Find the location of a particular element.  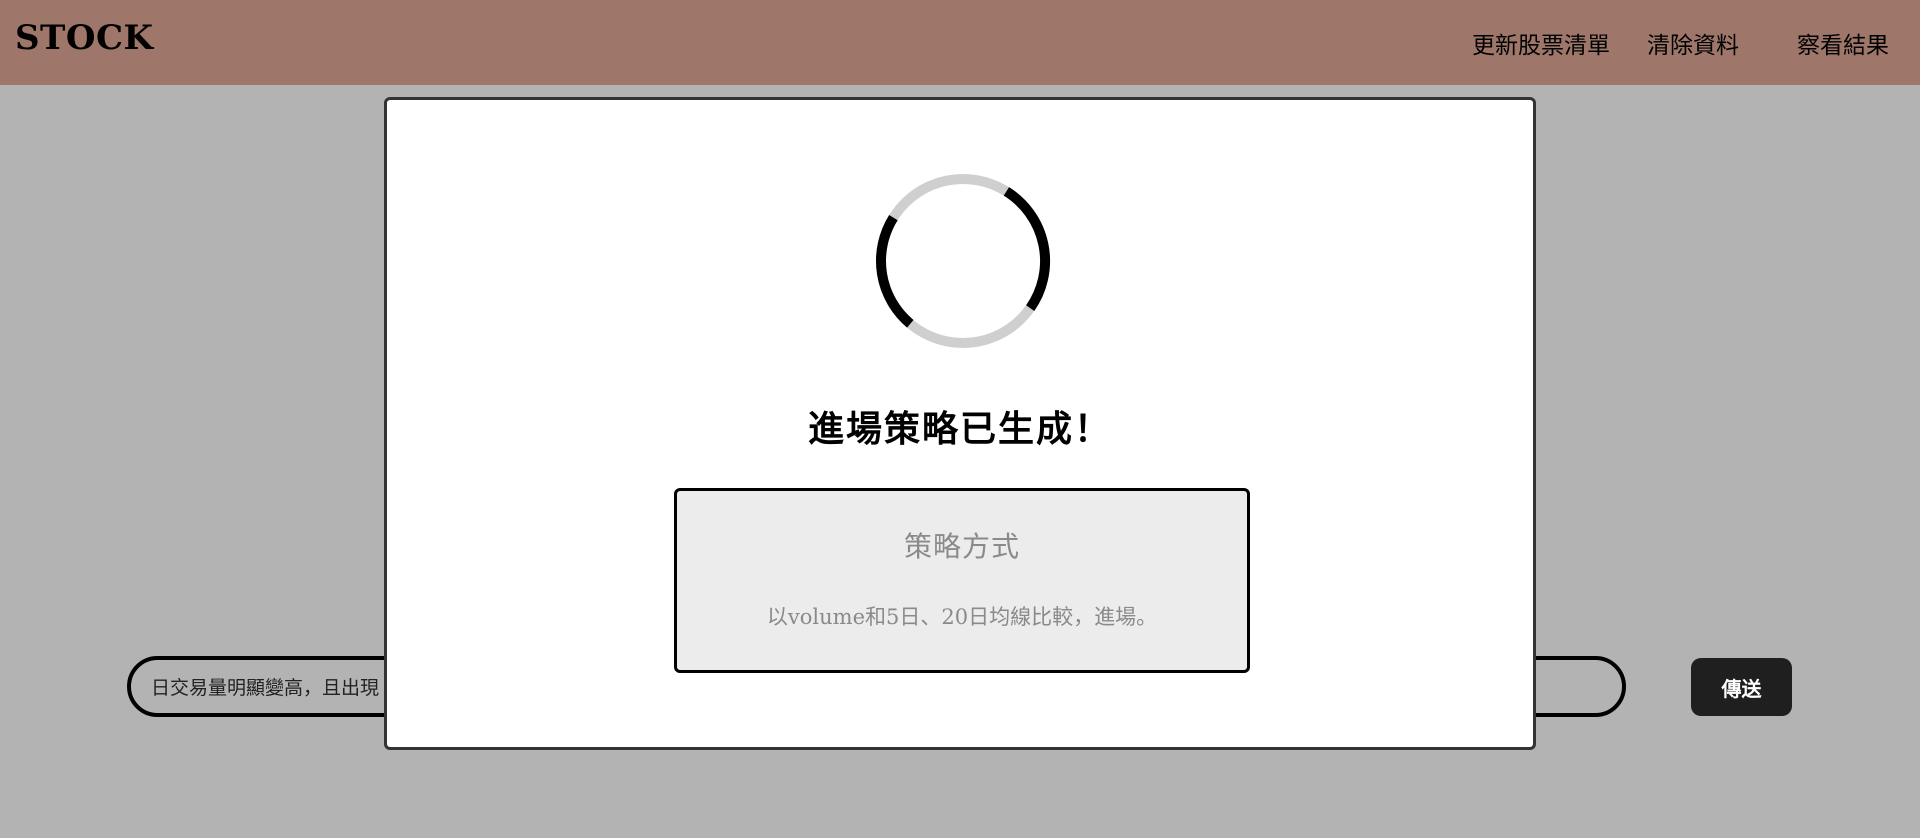

strategy-heading: 策略方式 is located at coordinates (961, 546).